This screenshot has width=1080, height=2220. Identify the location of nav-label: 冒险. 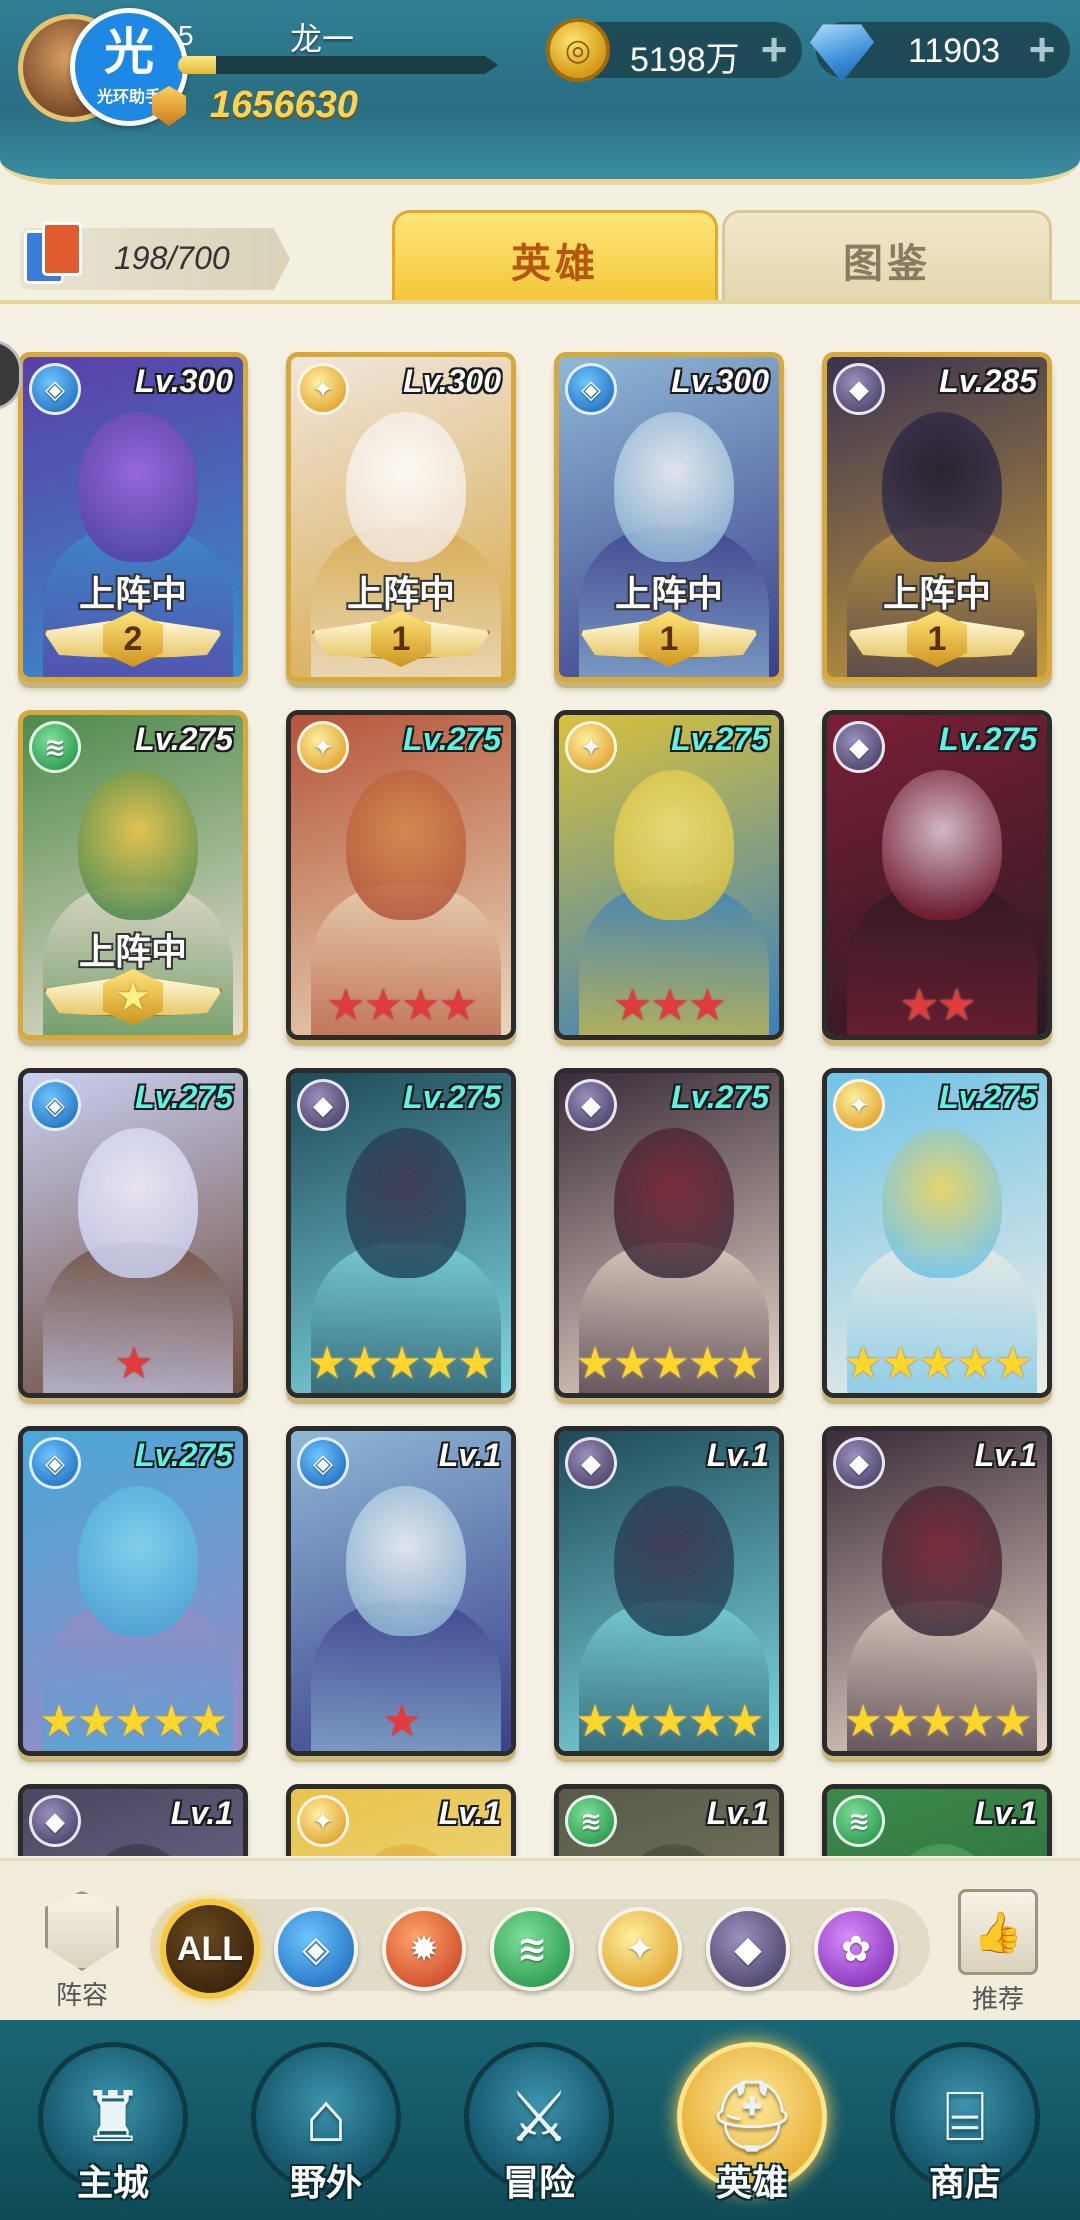
(538, 2182).